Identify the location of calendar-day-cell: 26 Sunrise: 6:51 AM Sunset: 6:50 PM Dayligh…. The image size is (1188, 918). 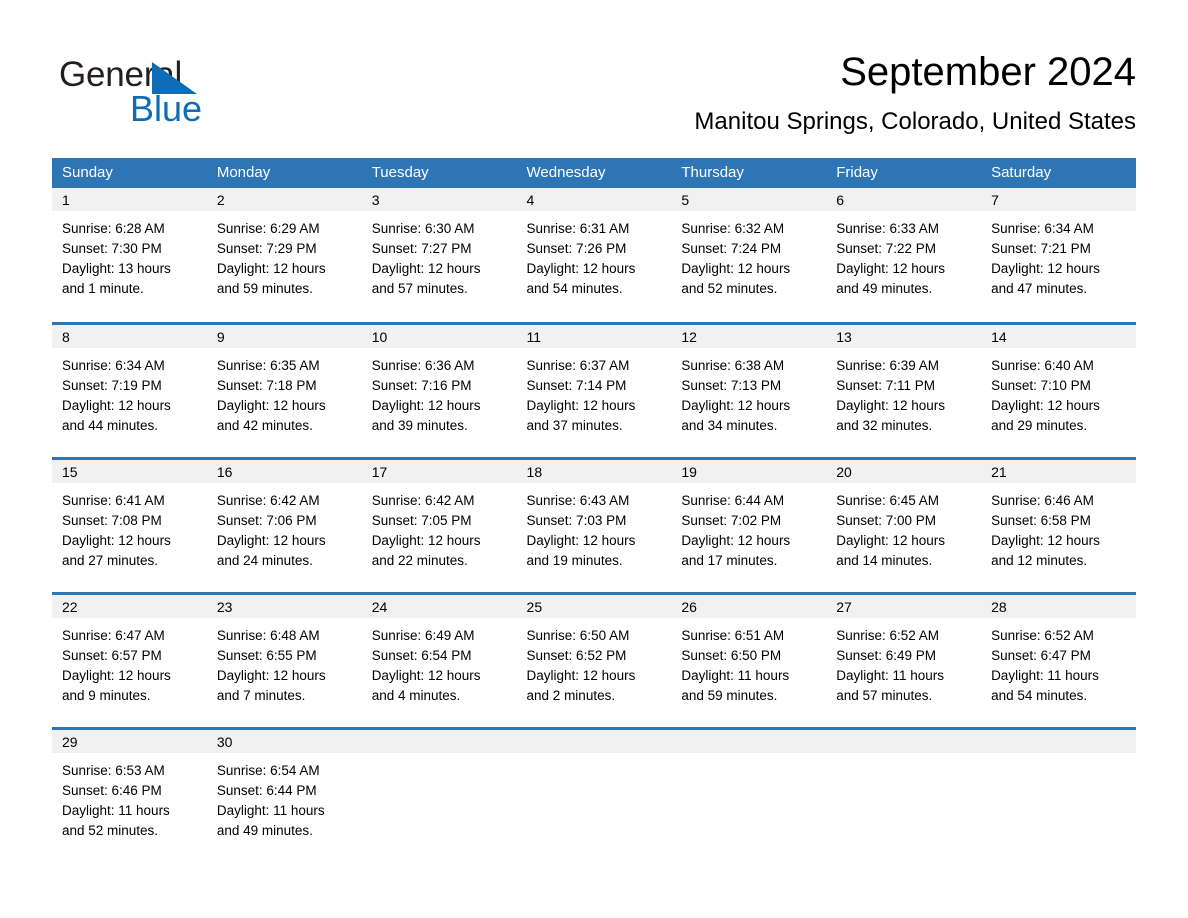
(749, 659).